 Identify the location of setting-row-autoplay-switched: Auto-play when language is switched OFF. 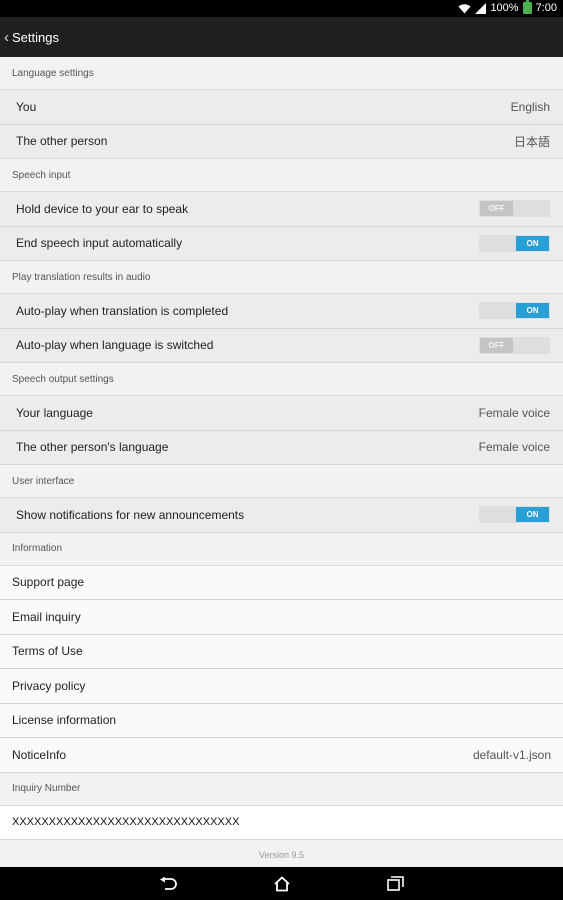
(281, 345).